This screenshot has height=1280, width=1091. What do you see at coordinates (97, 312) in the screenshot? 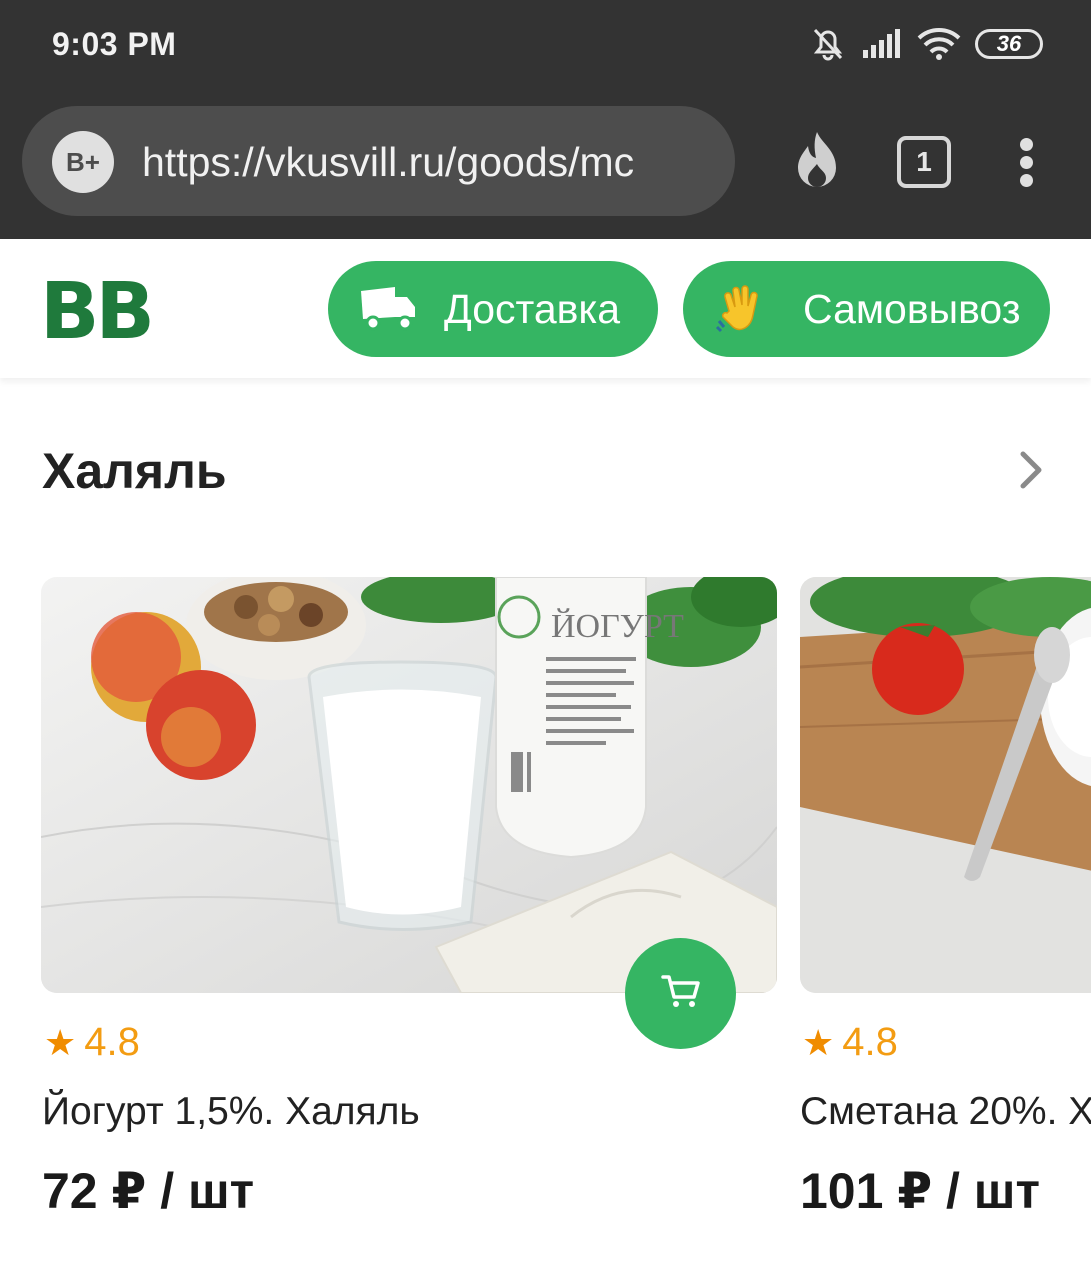
I see `vkusvill-logo: BB` at bounding box center [97, 312].